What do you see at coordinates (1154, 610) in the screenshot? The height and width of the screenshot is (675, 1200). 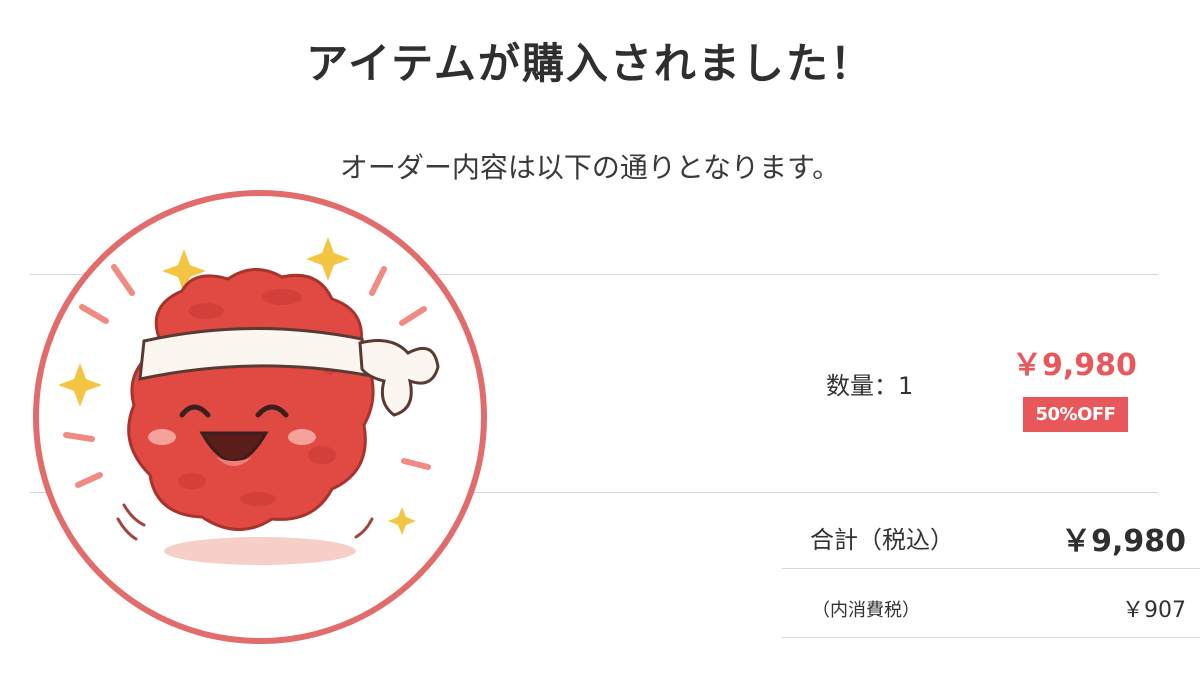 I see `tax-value: ￥907` at bounding box center [1154, 610].